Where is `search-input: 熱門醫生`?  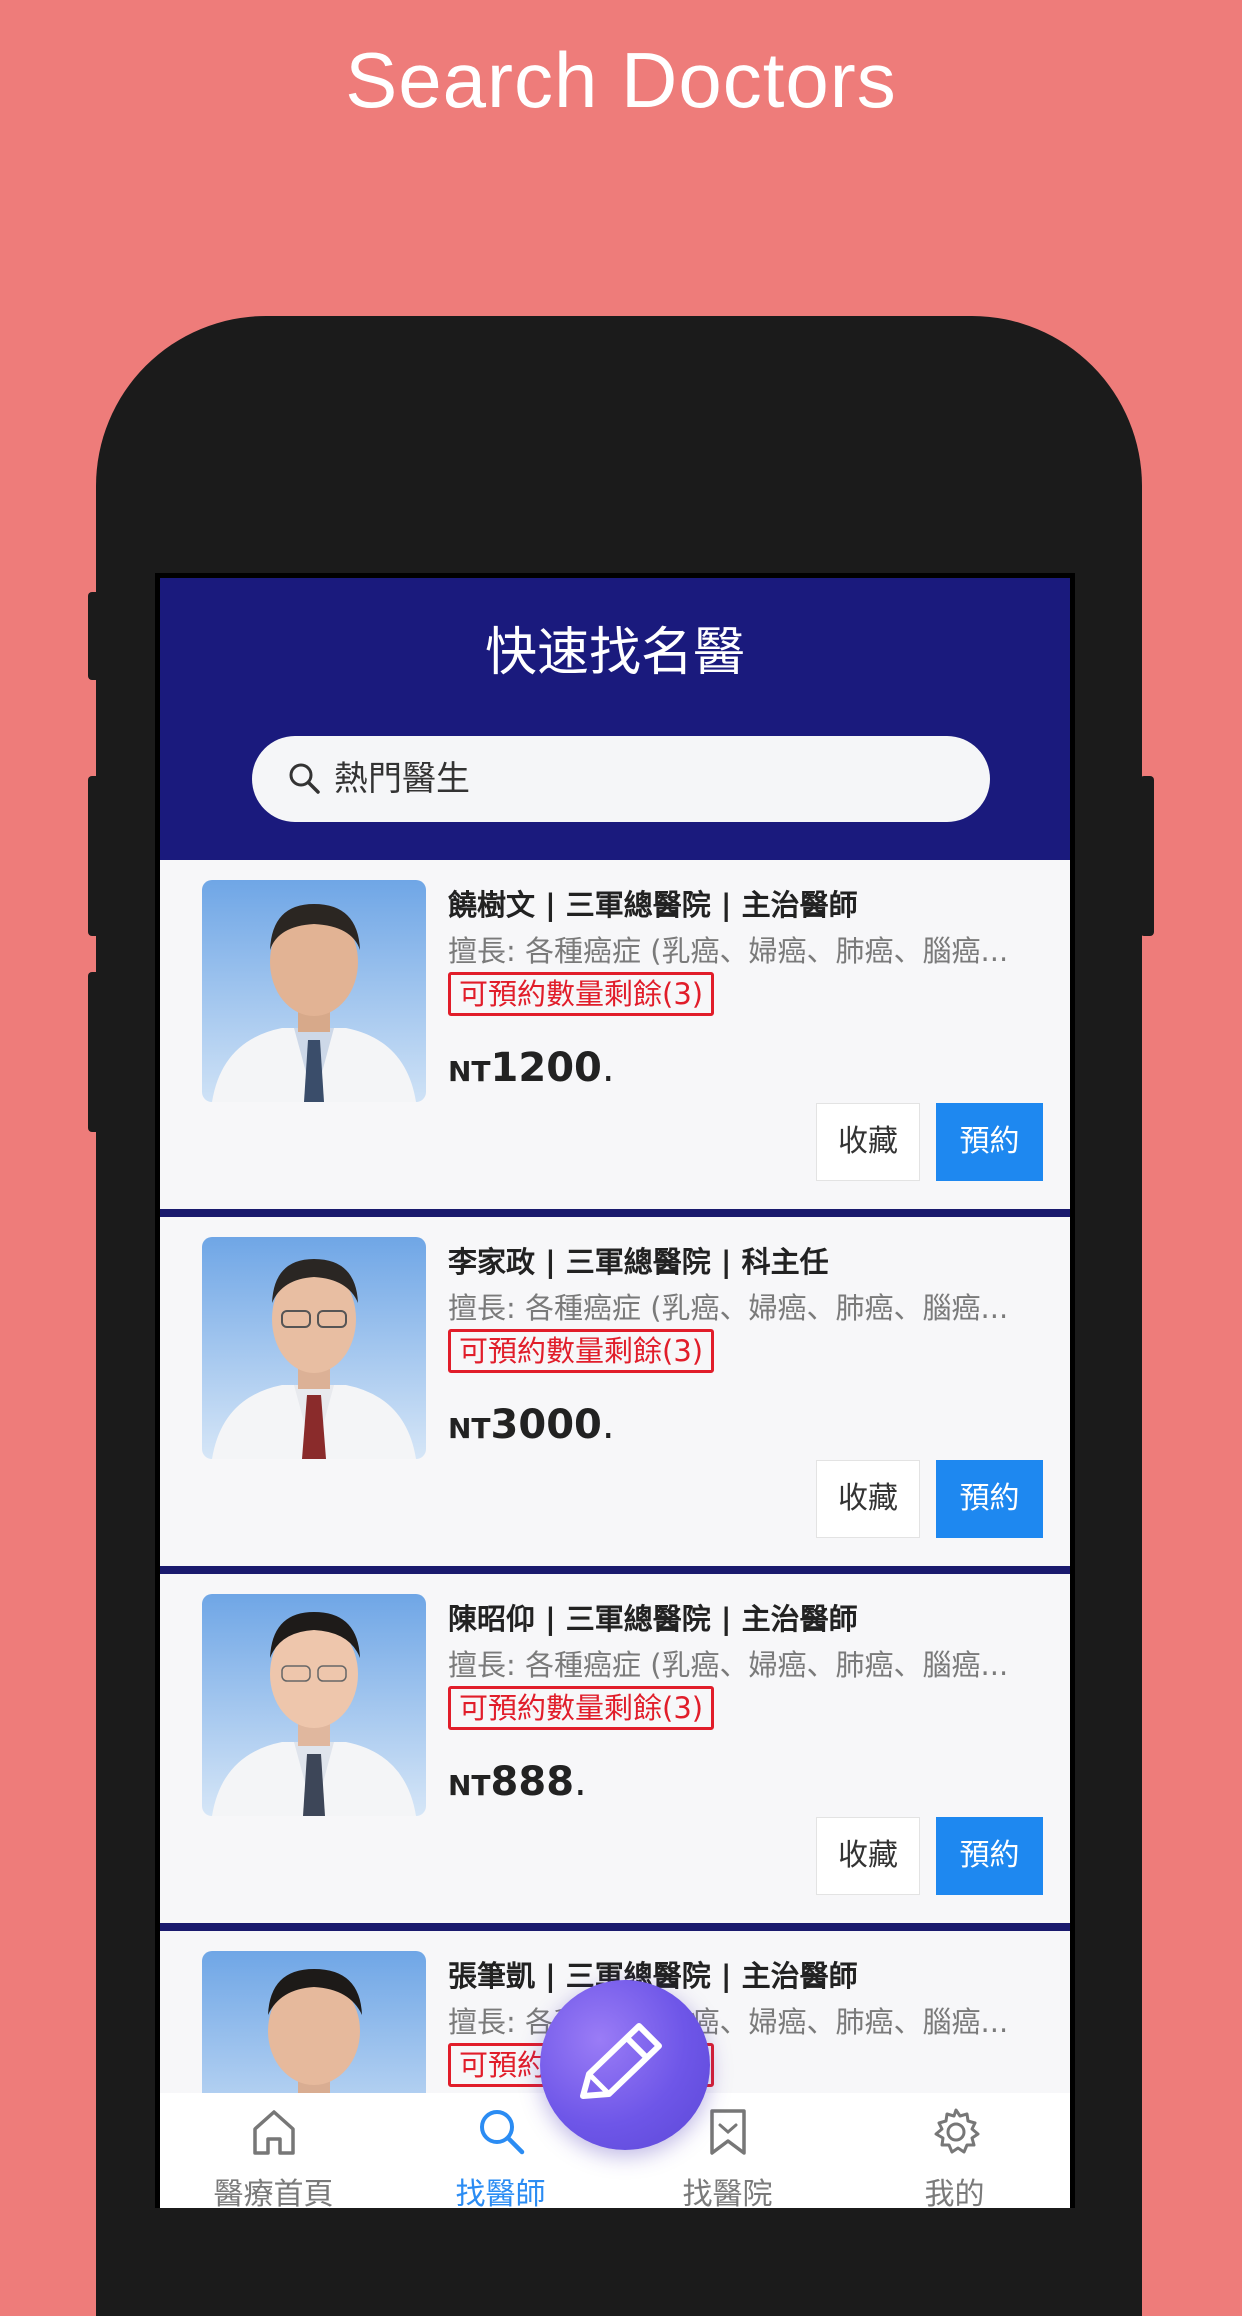 search-input: 熱門醫生 is located at coordinates (621, 779).